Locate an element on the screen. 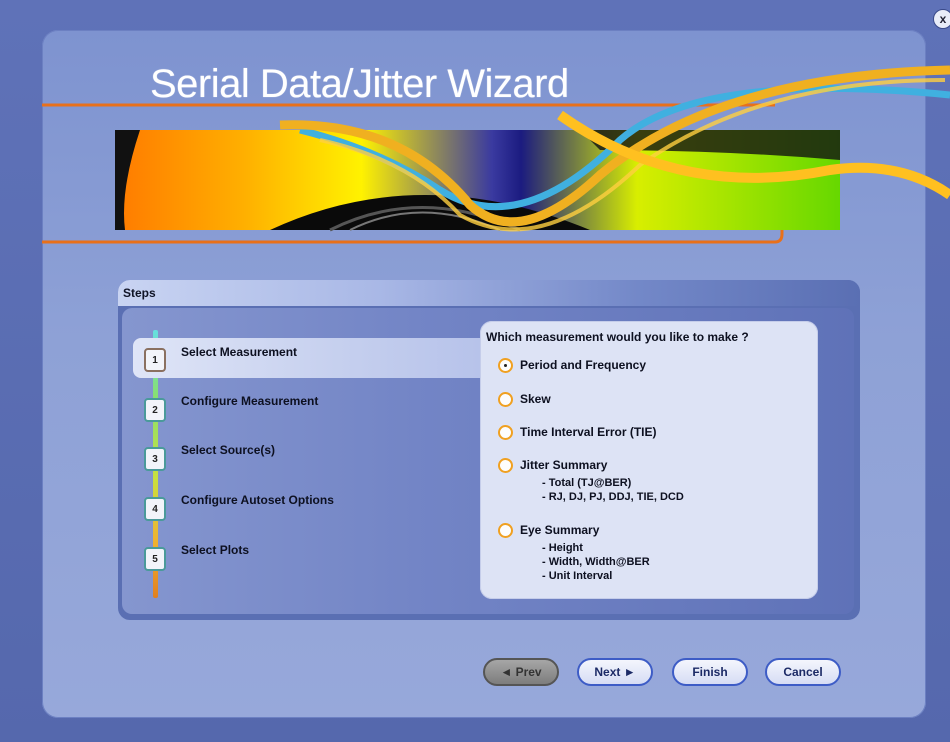 The width and height of the screenshot is (950, 742). step-label: Select Source(s) is located at coordinates (228, 450).